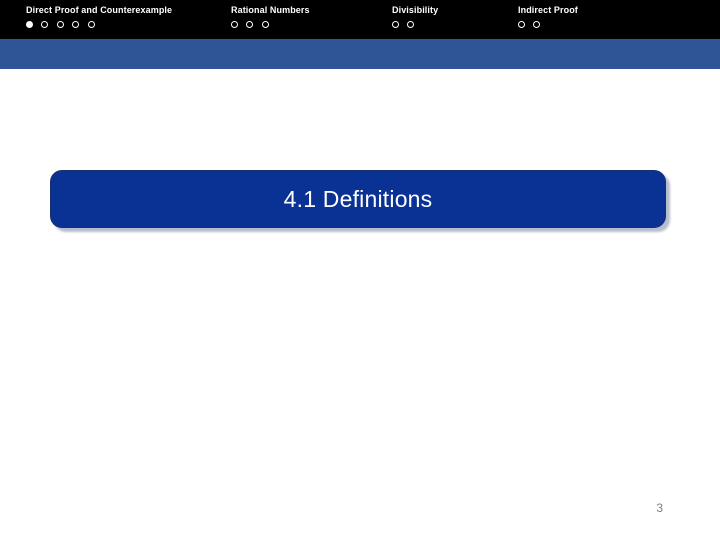 This screenshot has height=540, width=720. What do you see at coordinates (415, 19) in the screenshot?
I see `nav-section-divisibility: Divisibility` at bounding box center [415, 19].